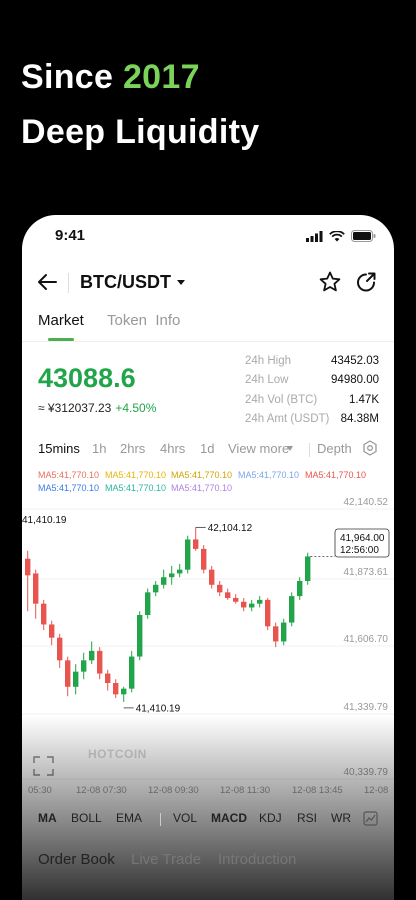 Image resolution: width=416 pixels, height=900 pixels. Describe the element at coordinates (370, 818) in the screenshot. I see `indicator-settings-icon` at that location.